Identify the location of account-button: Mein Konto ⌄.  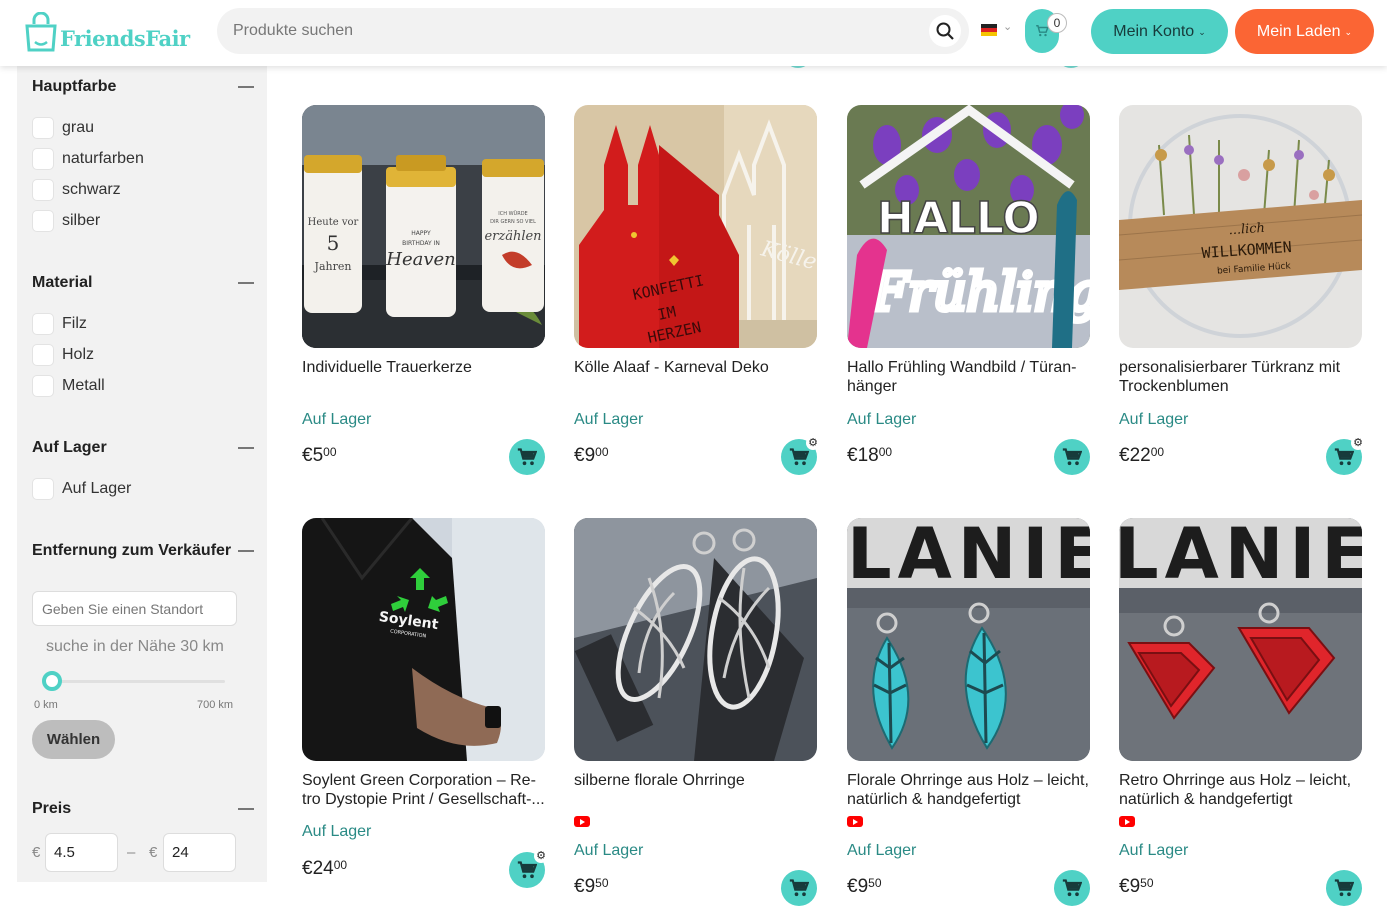
(1159, 31).